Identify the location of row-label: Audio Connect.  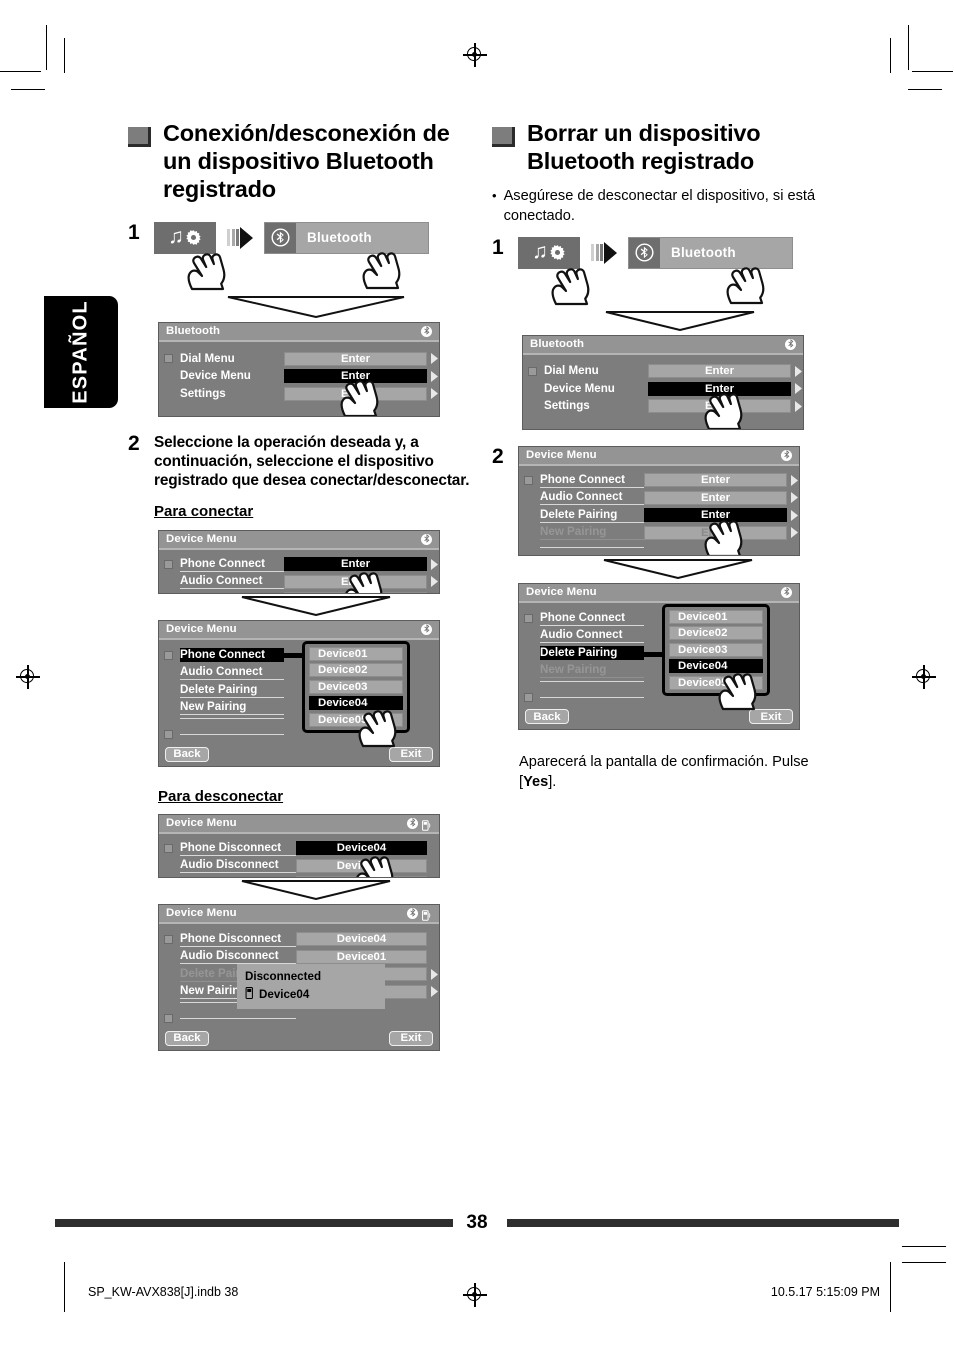
(592, 498).